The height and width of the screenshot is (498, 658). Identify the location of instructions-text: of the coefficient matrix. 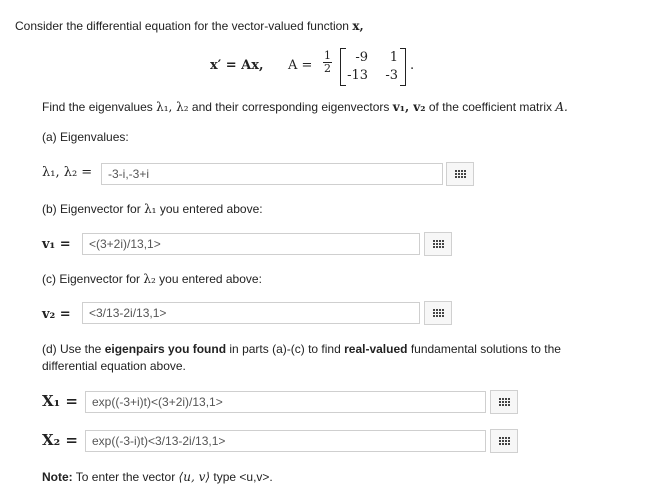
(490, 107).